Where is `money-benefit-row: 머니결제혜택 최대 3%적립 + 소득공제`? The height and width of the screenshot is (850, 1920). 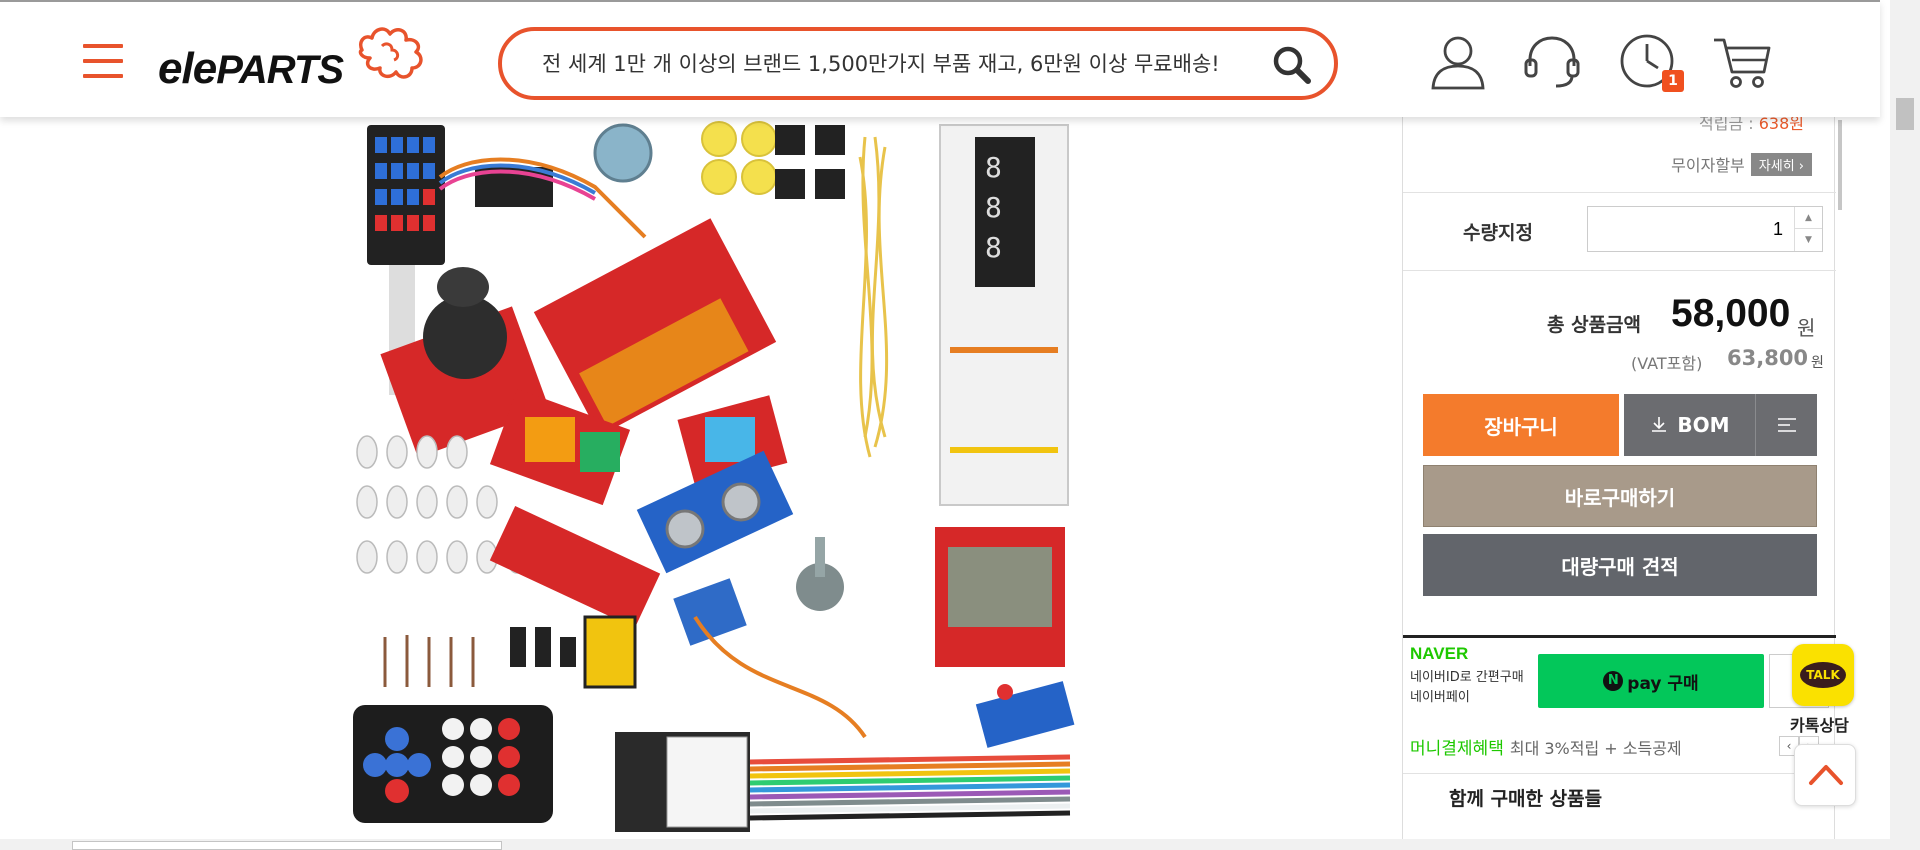
money-benefit-row: 머니결제혜택 최대 3%적립 + 소득공제 is located at coordinates (1546, 746).